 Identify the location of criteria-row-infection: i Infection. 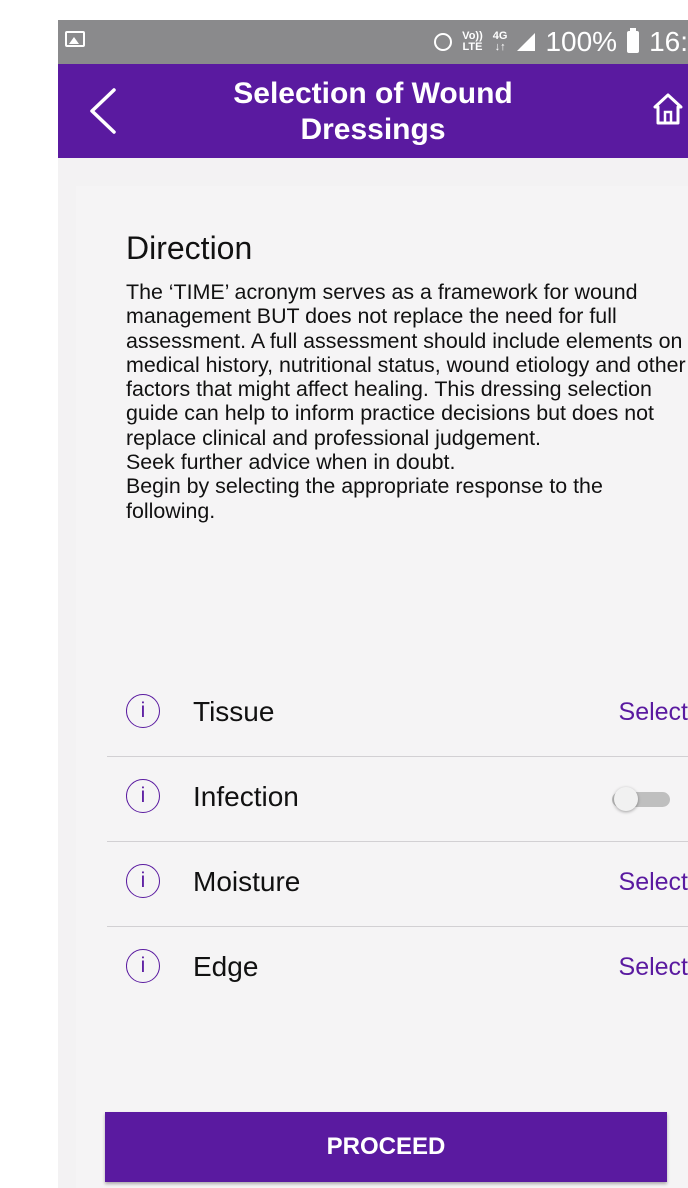
(397, 799).